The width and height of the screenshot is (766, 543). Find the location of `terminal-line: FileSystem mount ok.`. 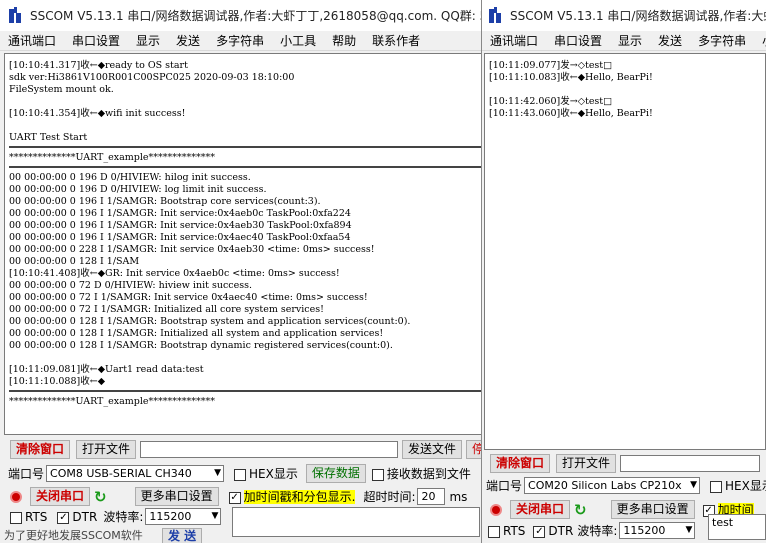

terminal-line: FileSystem mount ok. is located at coordinates (61, 89).